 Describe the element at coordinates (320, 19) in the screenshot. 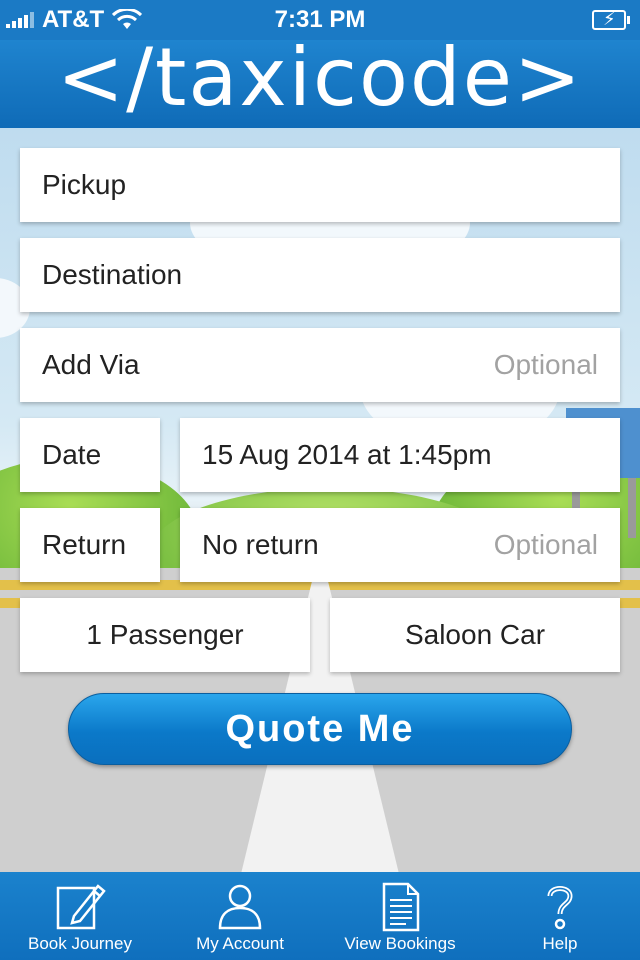

I see `status-time: 7:31 PM` at that location.